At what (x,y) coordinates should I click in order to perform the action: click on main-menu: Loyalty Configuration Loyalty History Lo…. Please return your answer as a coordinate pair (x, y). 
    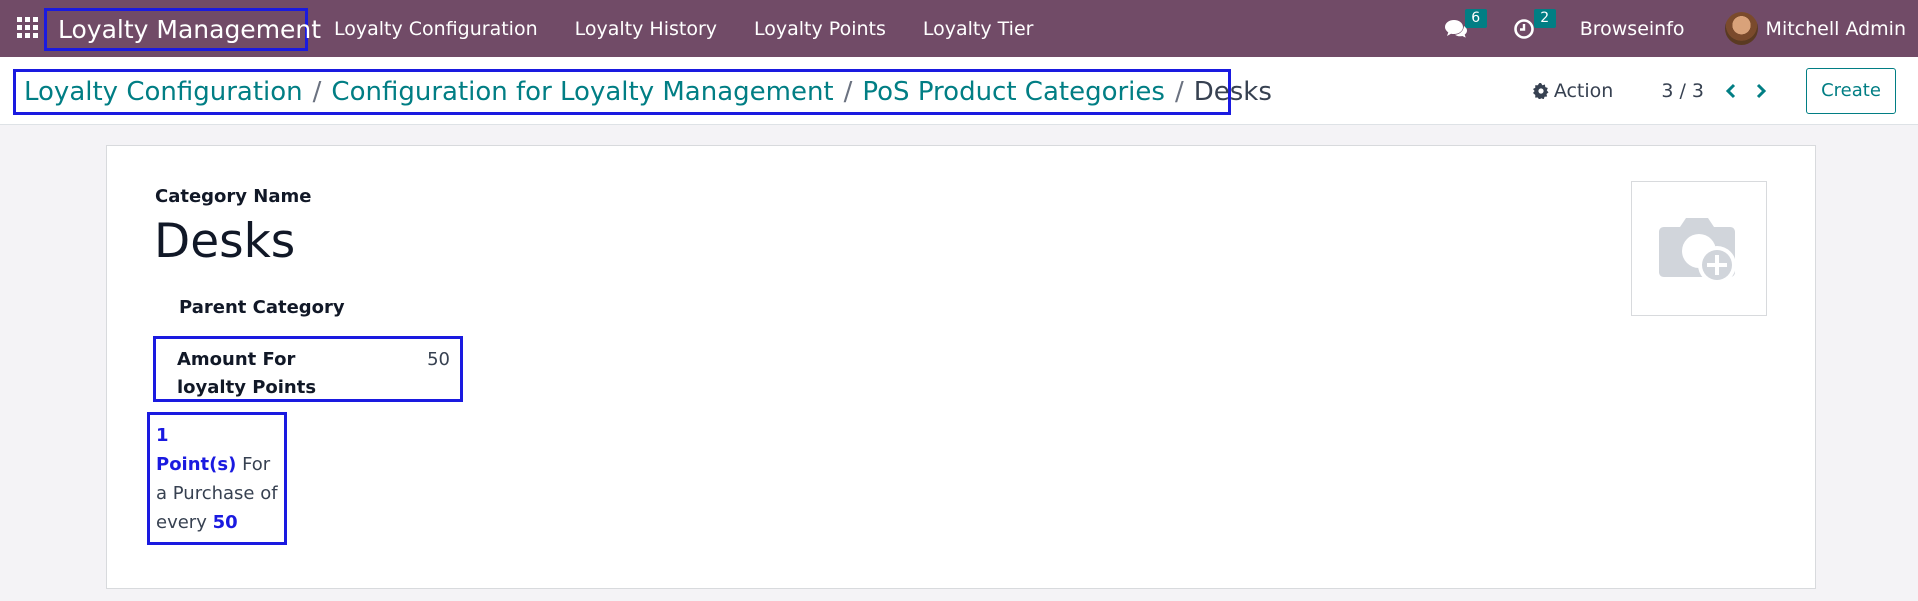
    Looking at the image, I should click on (702, 28).